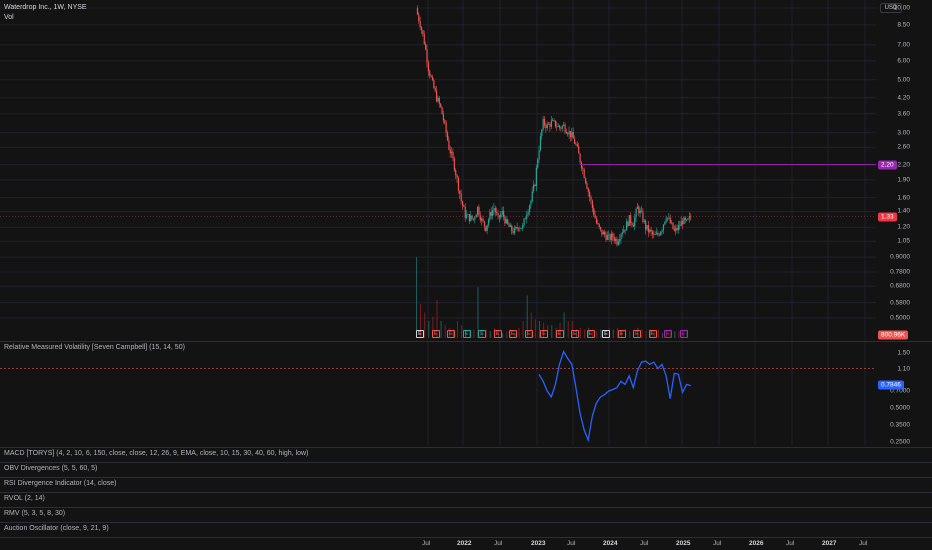 The width and height of the screenshot is (932, 550). Describe the element at coordinates (903, 114) in the screenshot. I see `price-tick-label: 3.60` at that location.